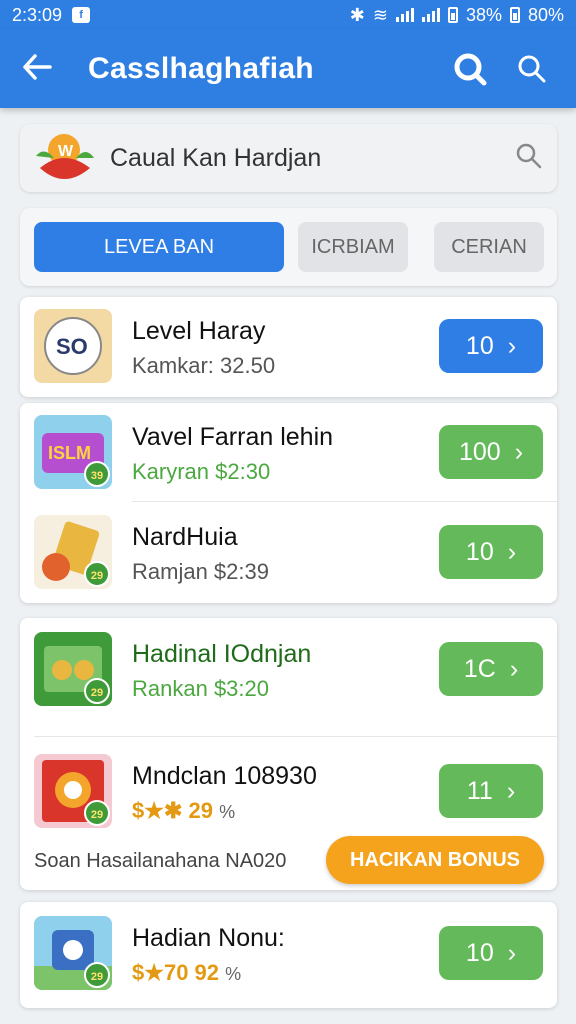 Image resolution: width=576 pixels, height=1024 pixels. Describe the element at coordinates (288, 670) in the screenshot. I see `list-item: 29 Hadinal IOdnjan Rankan $3:20 1C ›` at that location.